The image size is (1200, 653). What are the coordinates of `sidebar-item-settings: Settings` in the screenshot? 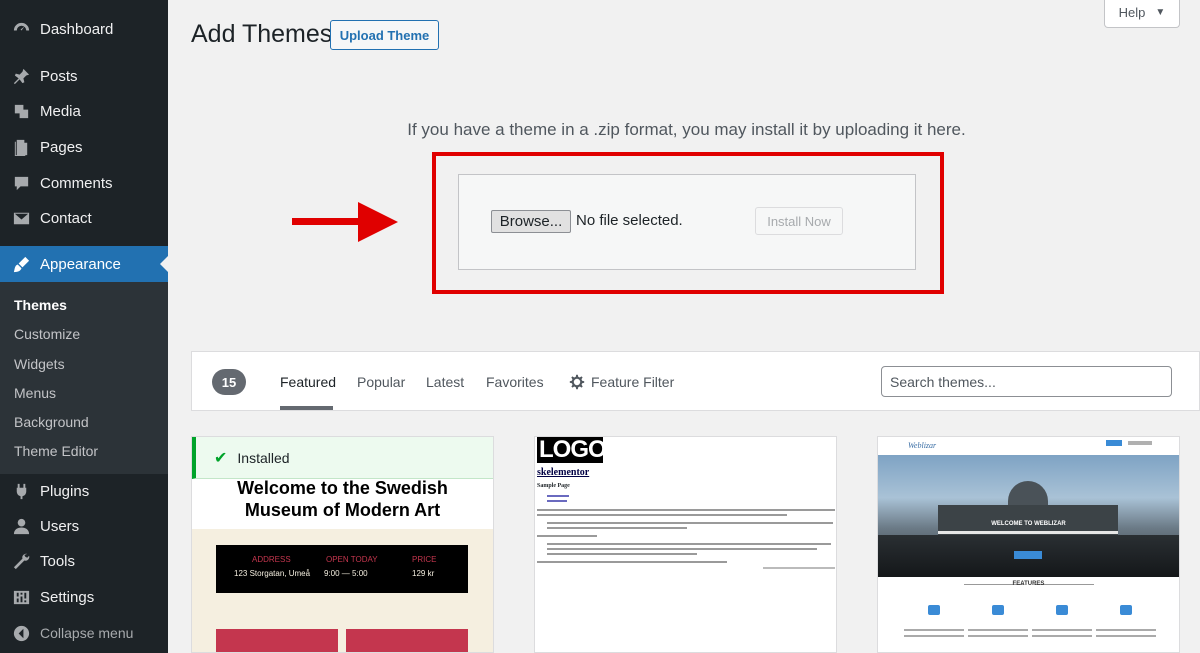 It's located at (84, 597).